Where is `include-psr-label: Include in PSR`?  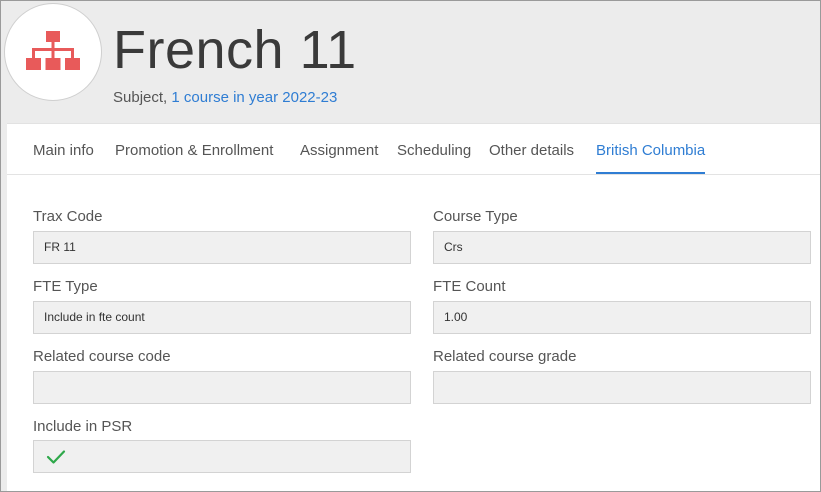
include-psr-label: Include in PSR is located at coordinates (83, 426).